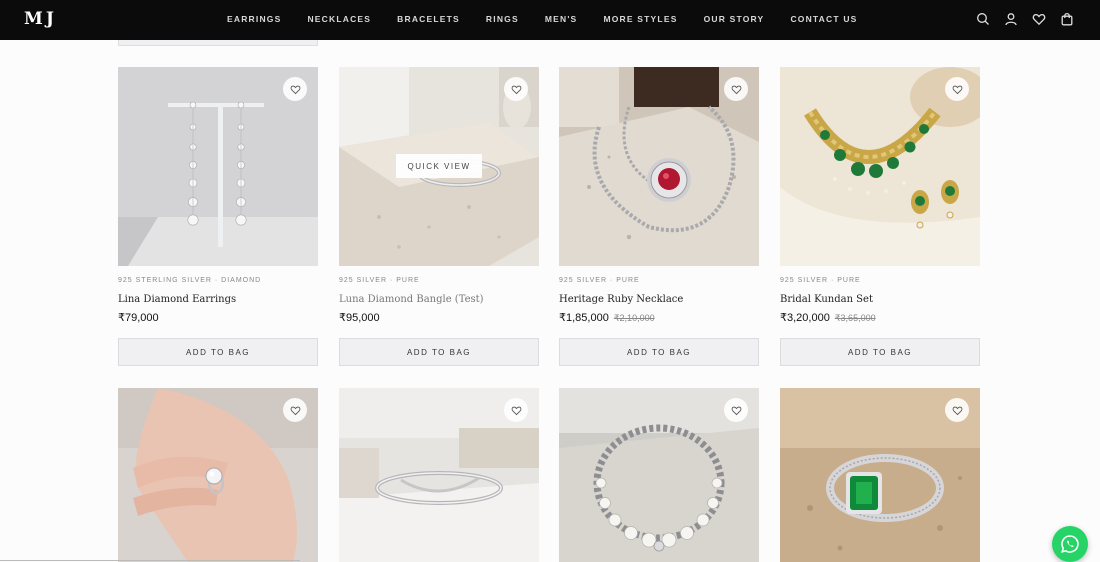 Image resolution: width=1100 pixels, height=562 pixels. I want to click on product-price: ₹95,000, so click(359, 317).